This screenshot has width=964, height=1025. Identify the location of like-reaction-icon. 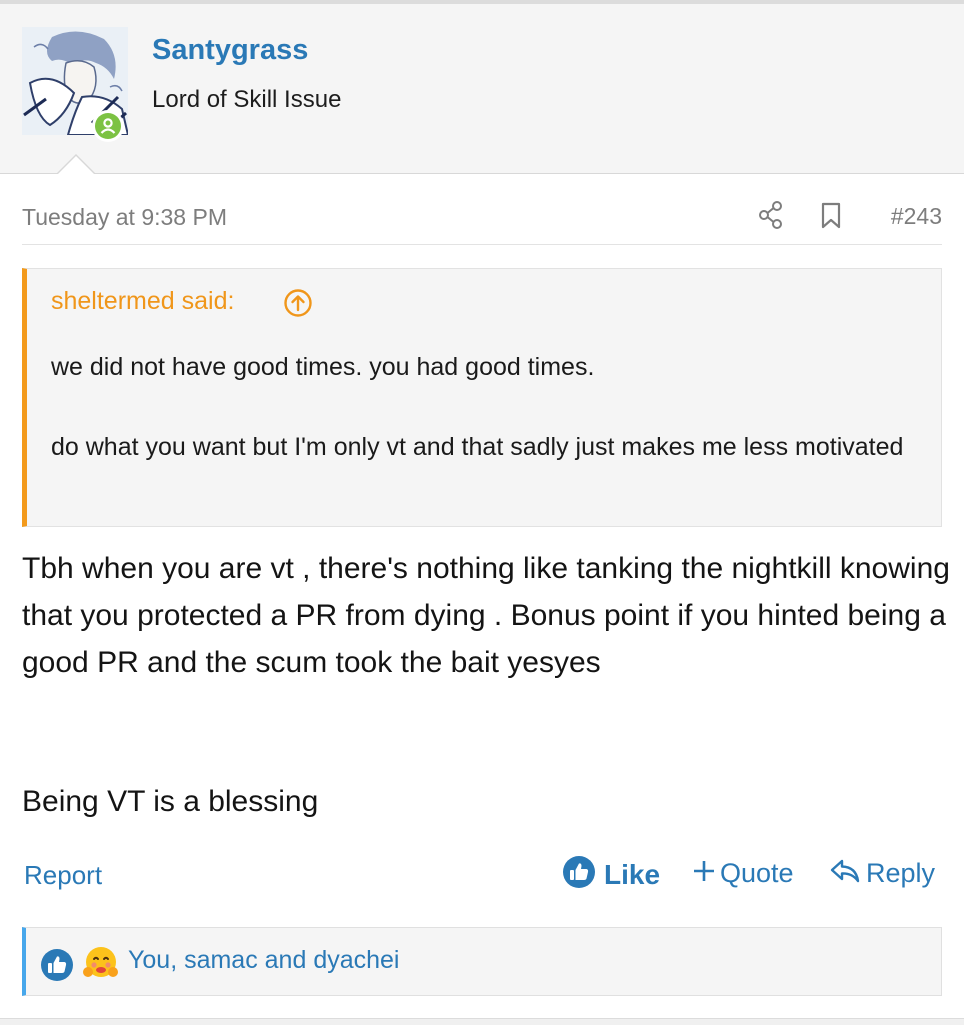
(57, 967).